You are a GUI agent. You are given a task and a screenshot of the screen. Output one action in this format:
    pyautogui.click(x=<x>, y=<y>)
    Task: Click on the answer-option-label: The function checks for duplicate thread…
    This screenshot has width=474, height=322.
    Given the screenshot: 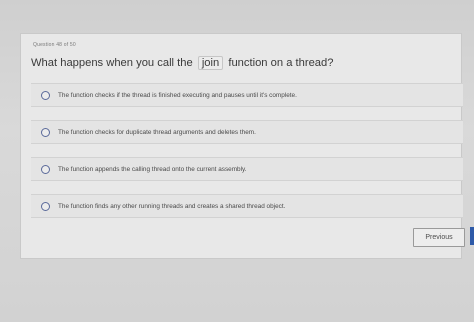 What is the action you would take?
    pyautogui.click(x=157, y=132)
    